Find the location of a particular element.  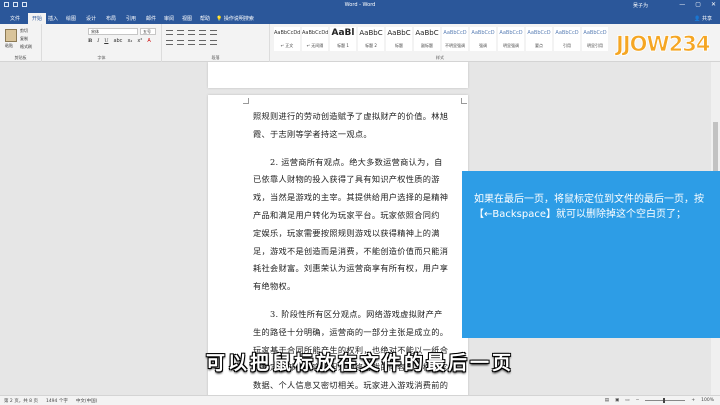

tab-mailings: 邮件 is located at coordinates (151, 18).